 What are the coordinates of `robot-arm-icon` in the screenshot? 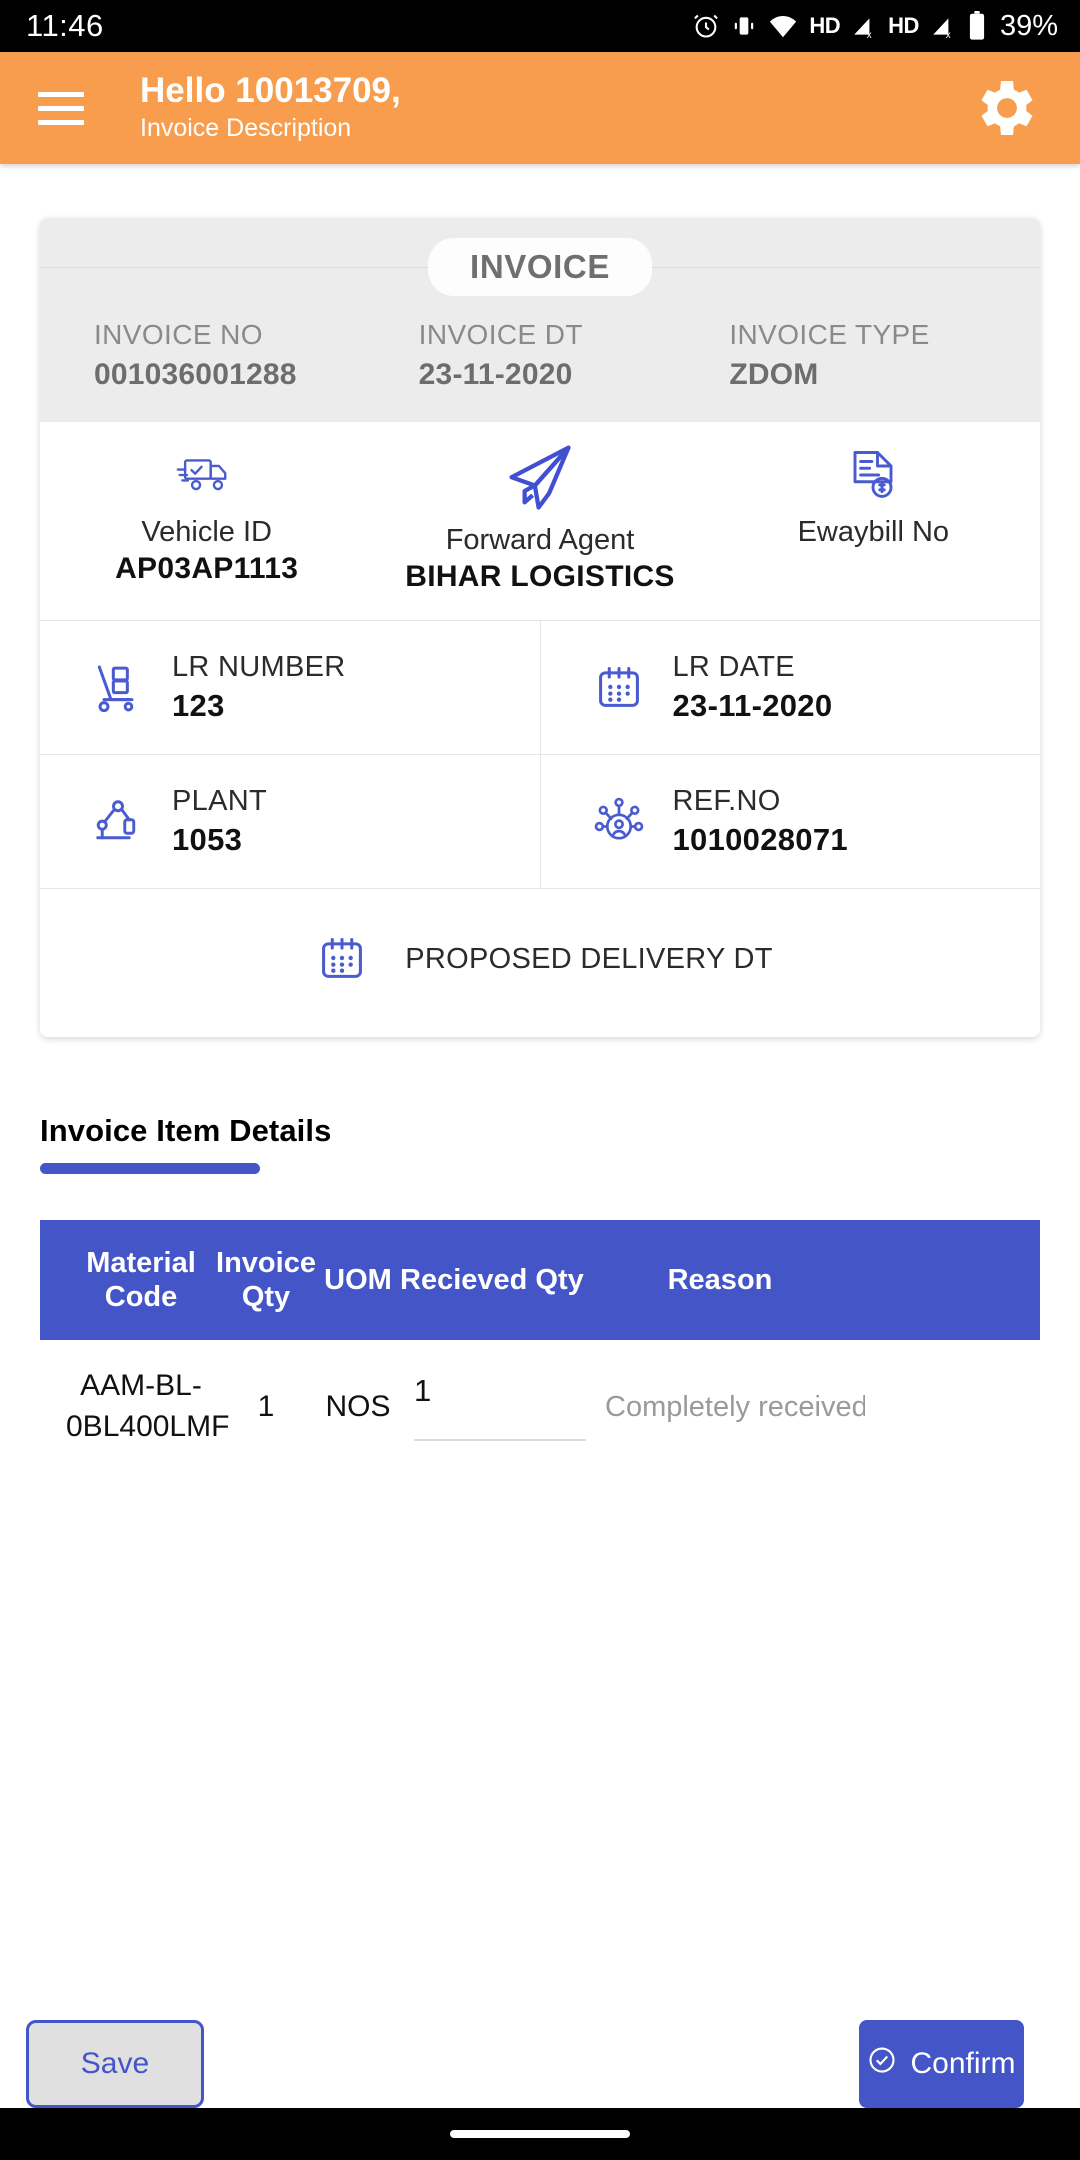 It's located at (118, 822).